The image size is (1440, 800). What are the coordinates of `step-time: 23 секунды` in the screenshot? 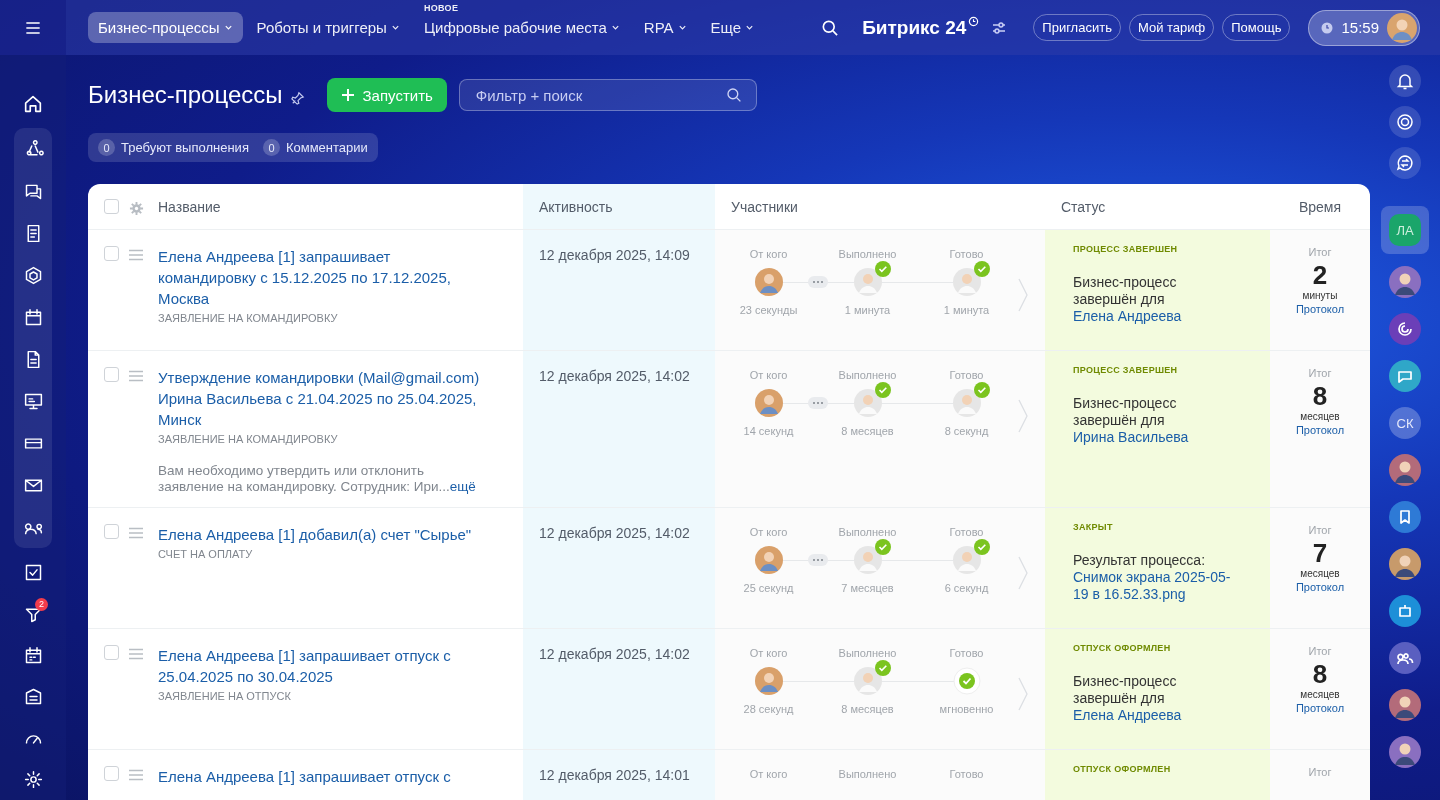 It's located at (768, 310).